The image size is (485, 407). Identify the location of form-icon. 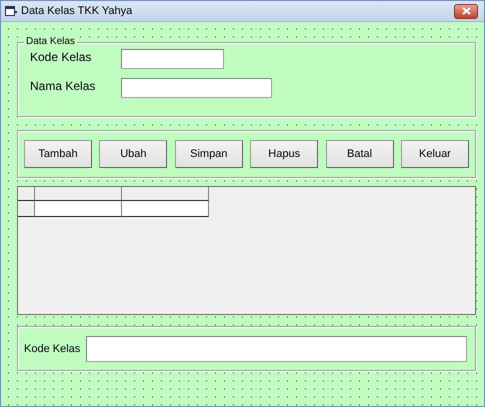
(11, 11).